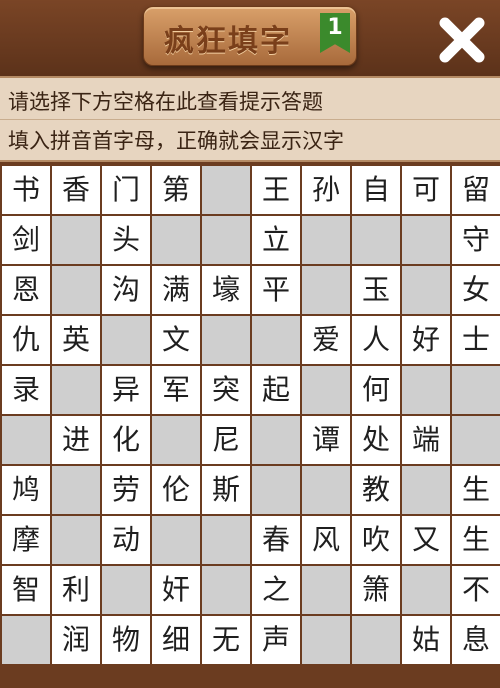 The width and height of the screenshot is (500, 688). Describe the element at coordinates (26, 490) in the screenshot. I see `grid-cell-letter: 鸠` at that location.